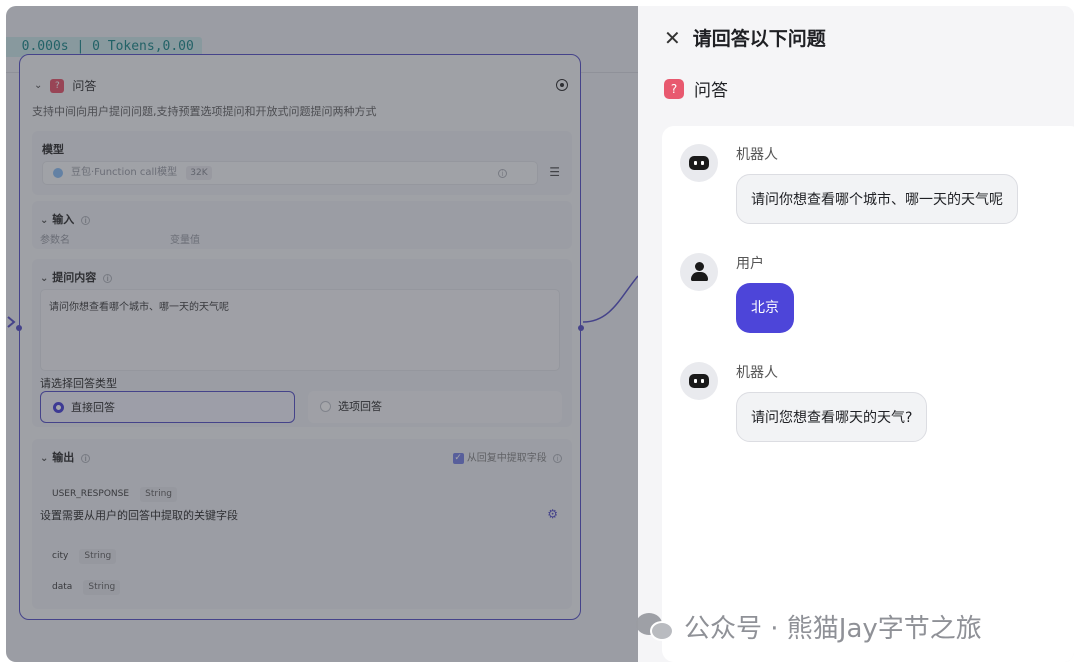 This screenshot has width=1080, height=668. Describe the element at coordinates (674, 88) in the screenshot. I see `qa-icon: ?` at that location.